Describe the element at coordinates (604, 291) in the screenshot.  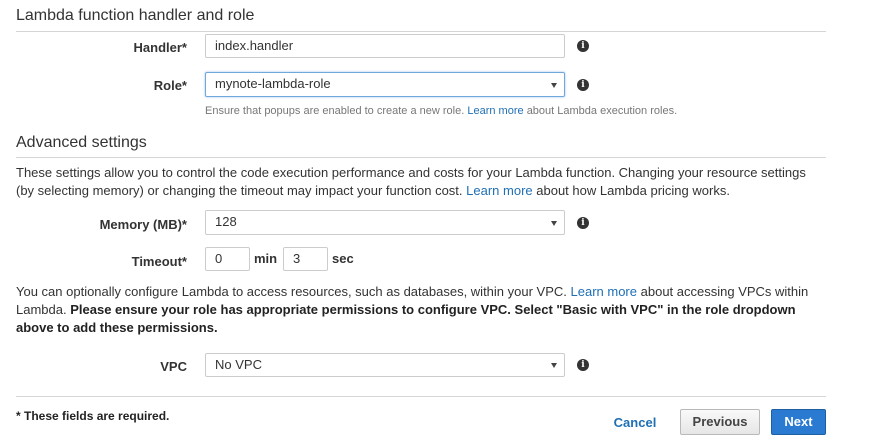
I see `vpc-learn-more-link: Learn more` at that location.